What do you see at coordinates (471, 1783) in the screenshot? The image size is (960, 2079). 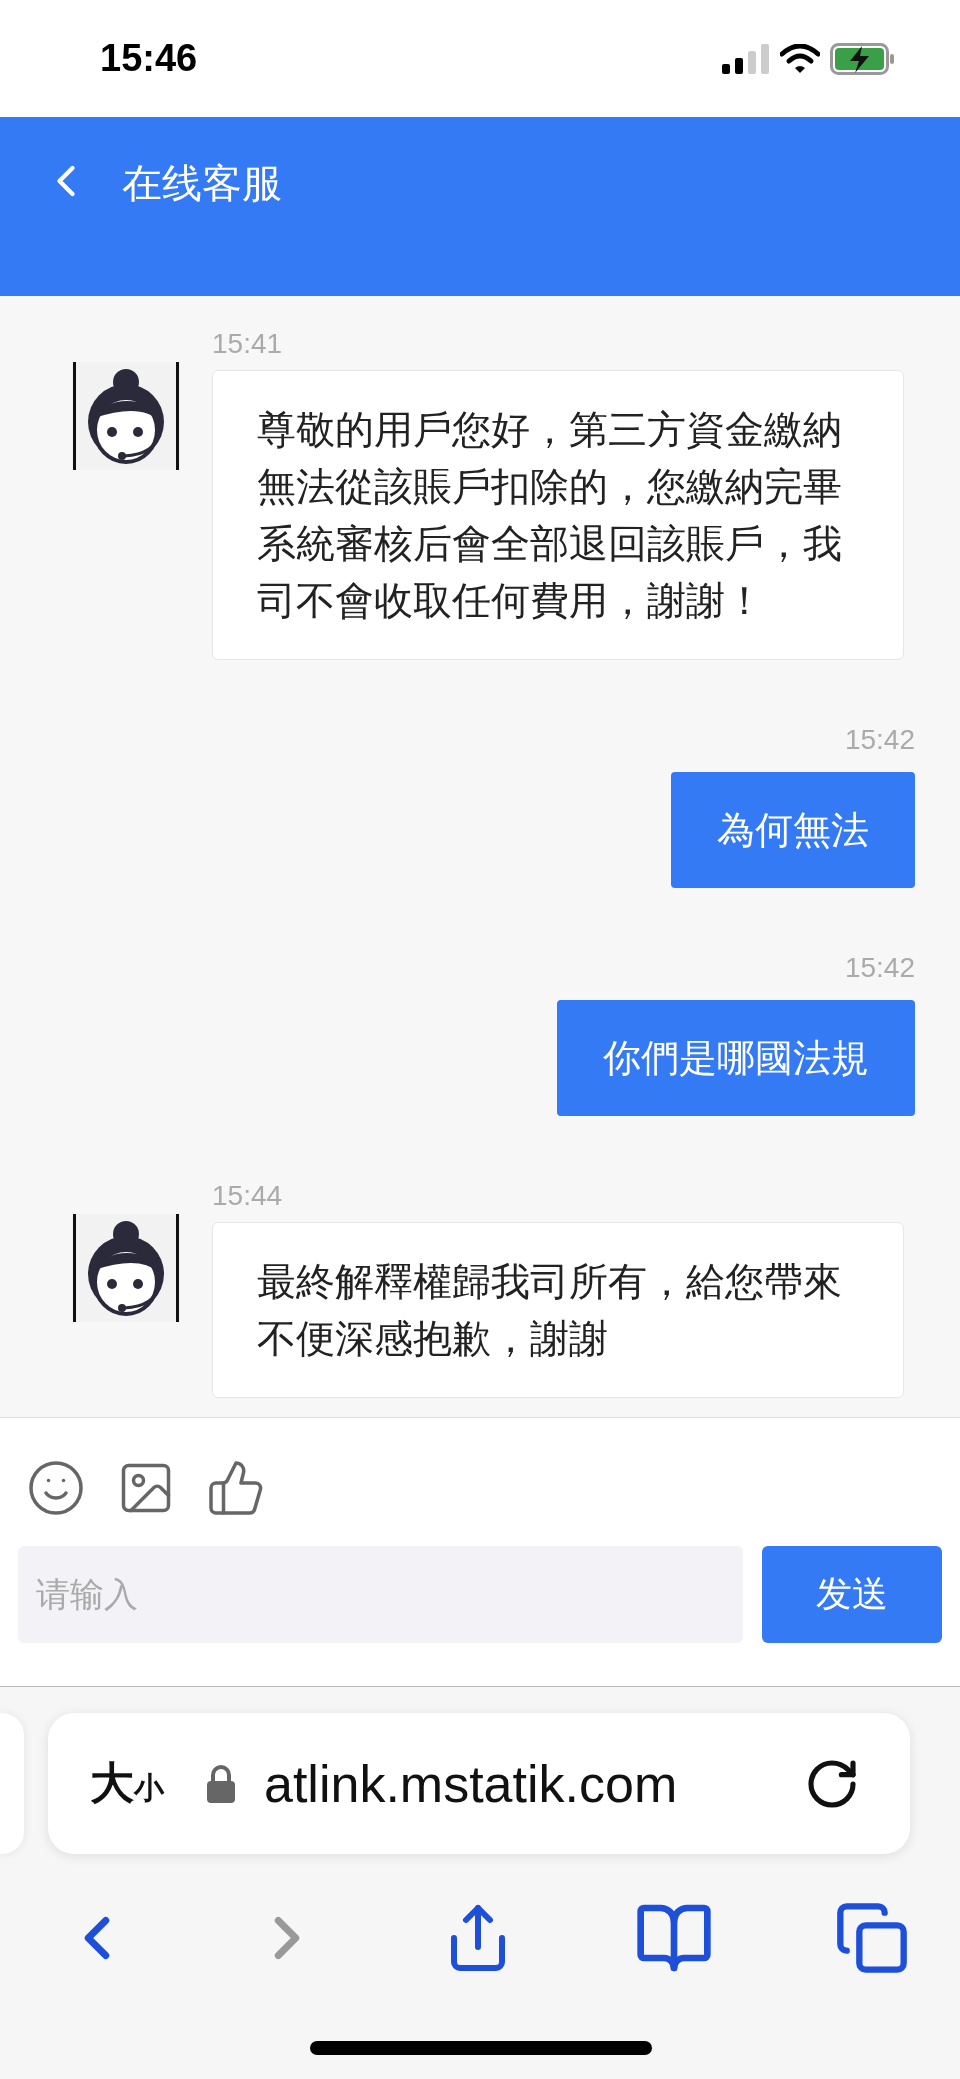 I see `url-text: atlink.mstatik.com` at bounding box center [471, 1783].